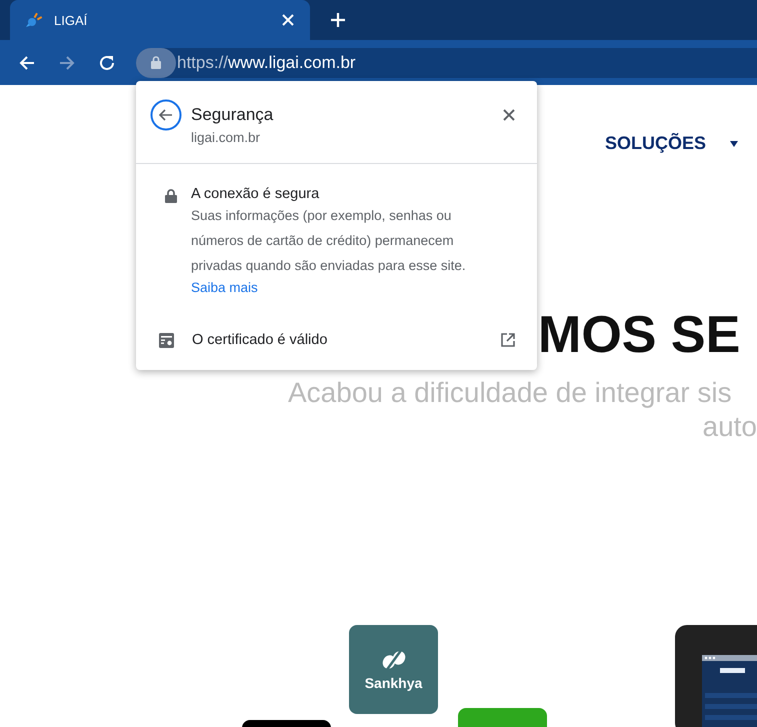 This screenshot has height=727, width=757. I want to click on close-icon, so click(509, 115).